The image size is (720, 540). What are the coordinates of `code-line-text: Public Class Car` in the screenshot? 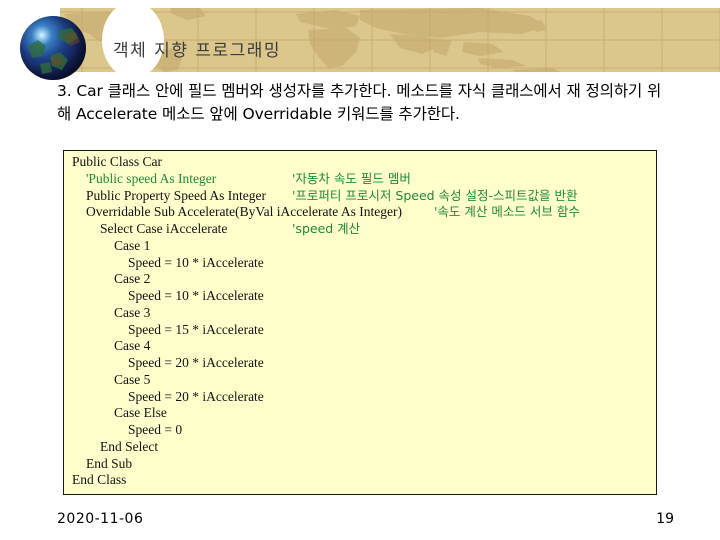 It's located at (117, 161).